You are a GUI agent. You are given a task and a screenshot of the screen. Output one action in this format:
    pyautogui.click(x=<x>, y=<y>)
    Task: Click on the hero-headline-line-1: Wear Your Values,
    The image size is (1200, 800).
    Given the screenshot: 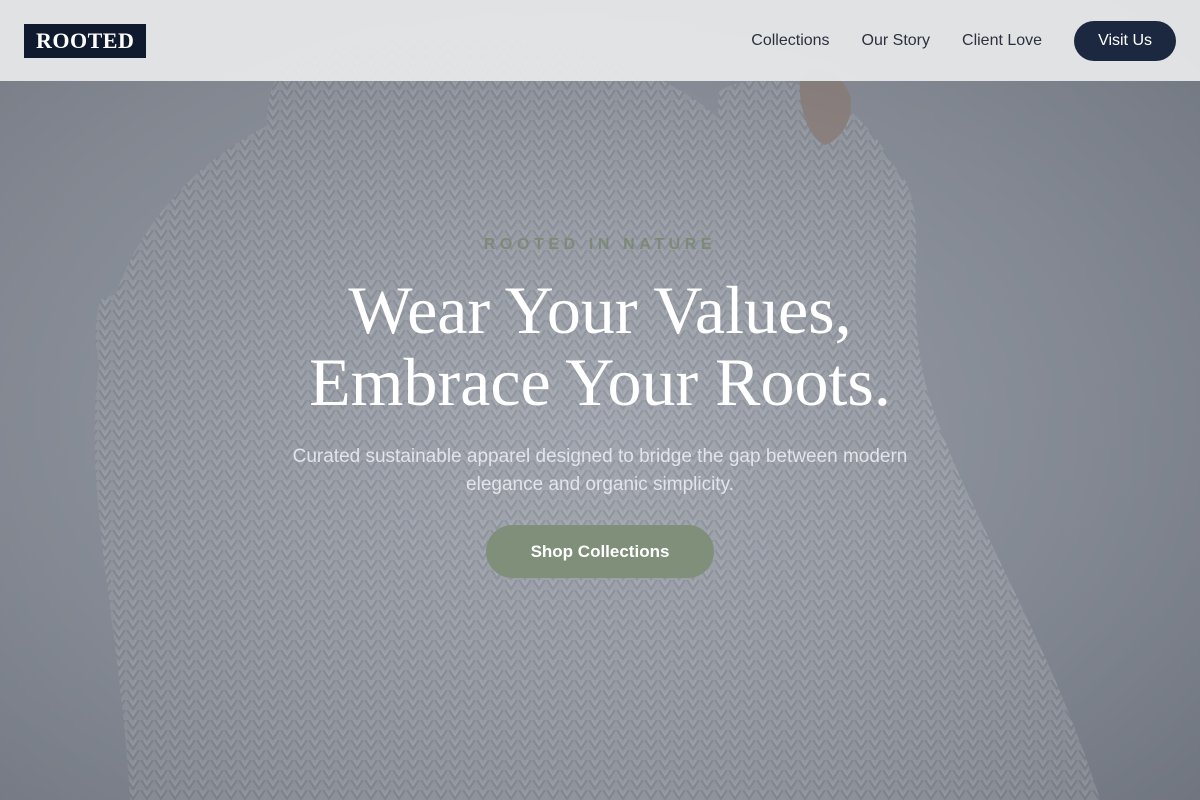 What is the action you would take?
    pyautogui.click(x=600, y=310)
    